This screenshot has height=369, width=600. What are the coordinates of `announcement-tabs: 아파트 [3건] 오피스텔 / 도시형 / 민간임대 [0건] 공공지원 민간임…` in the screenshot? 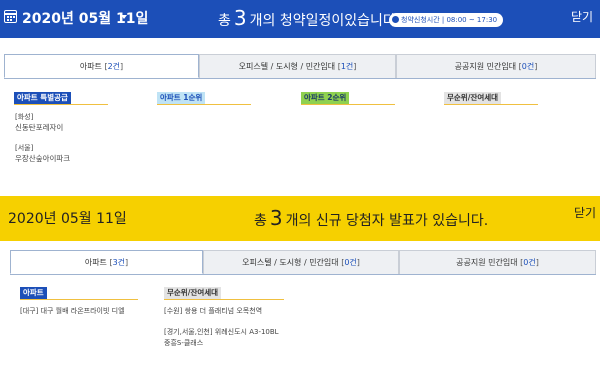 It's located at (303, 262).